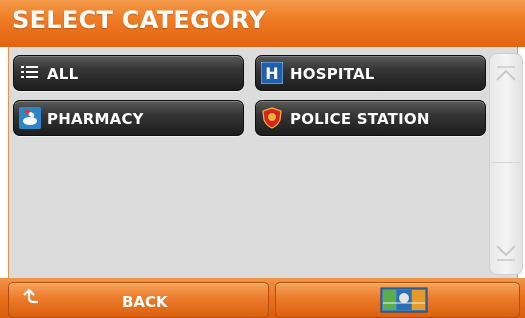 This screenshot has width=525, height=318. I want to click on pharmacy-icon, so click(30, 118).